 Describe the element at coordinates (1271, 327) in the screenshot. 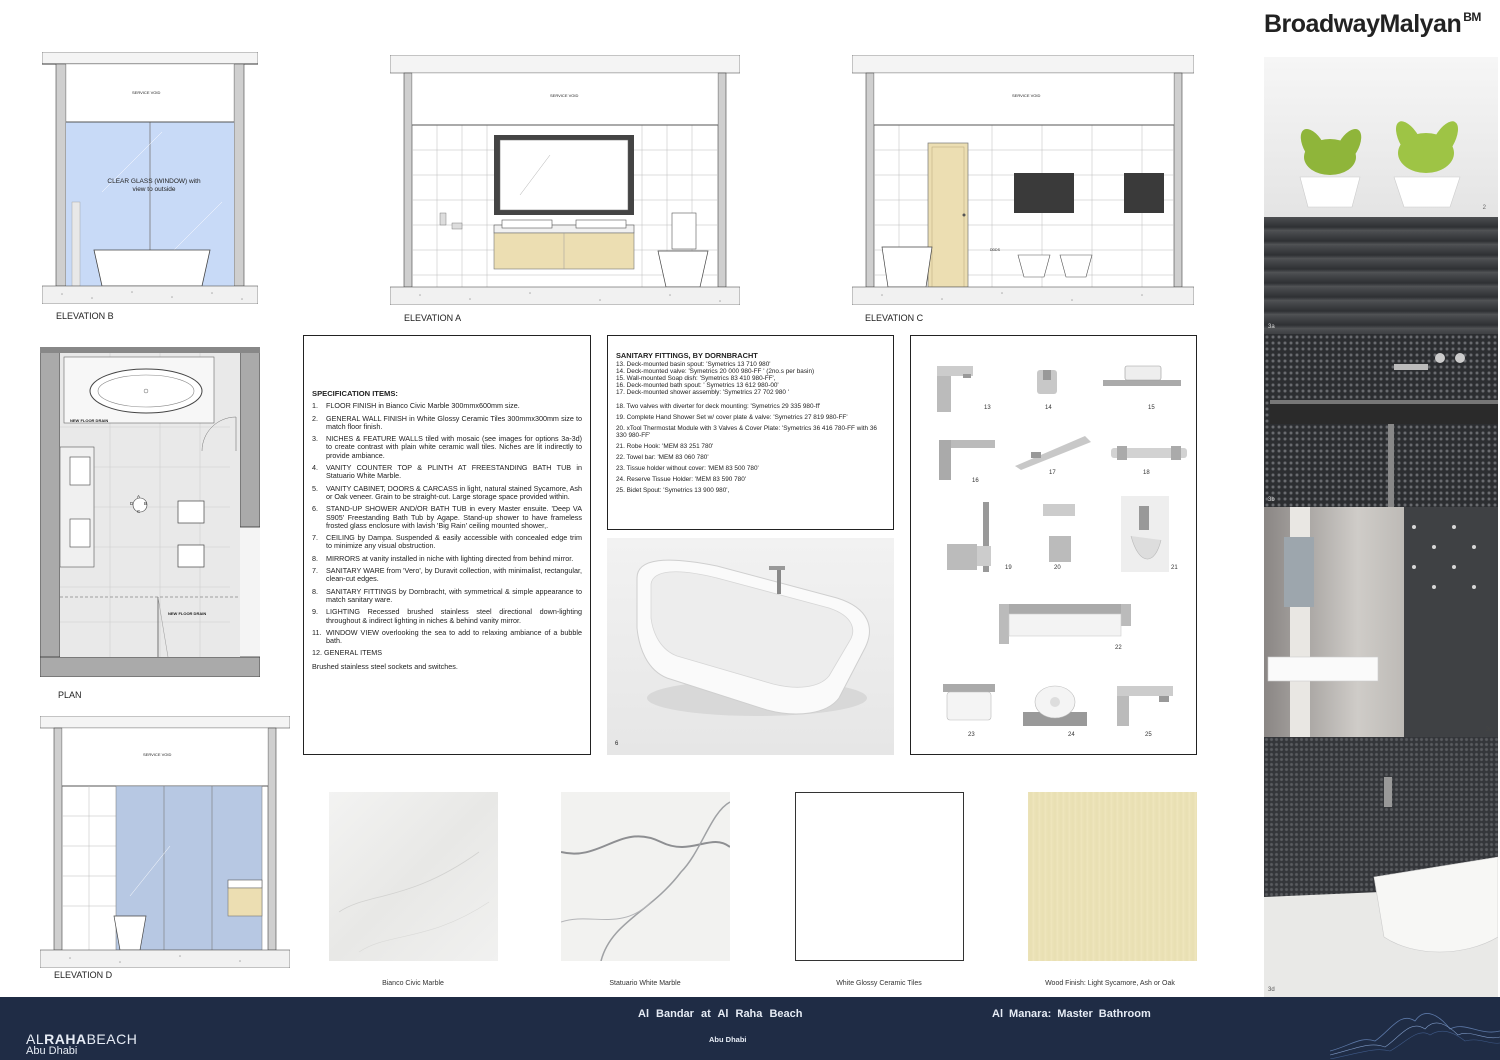

I see `mood-photo-number: 3a` at that location.